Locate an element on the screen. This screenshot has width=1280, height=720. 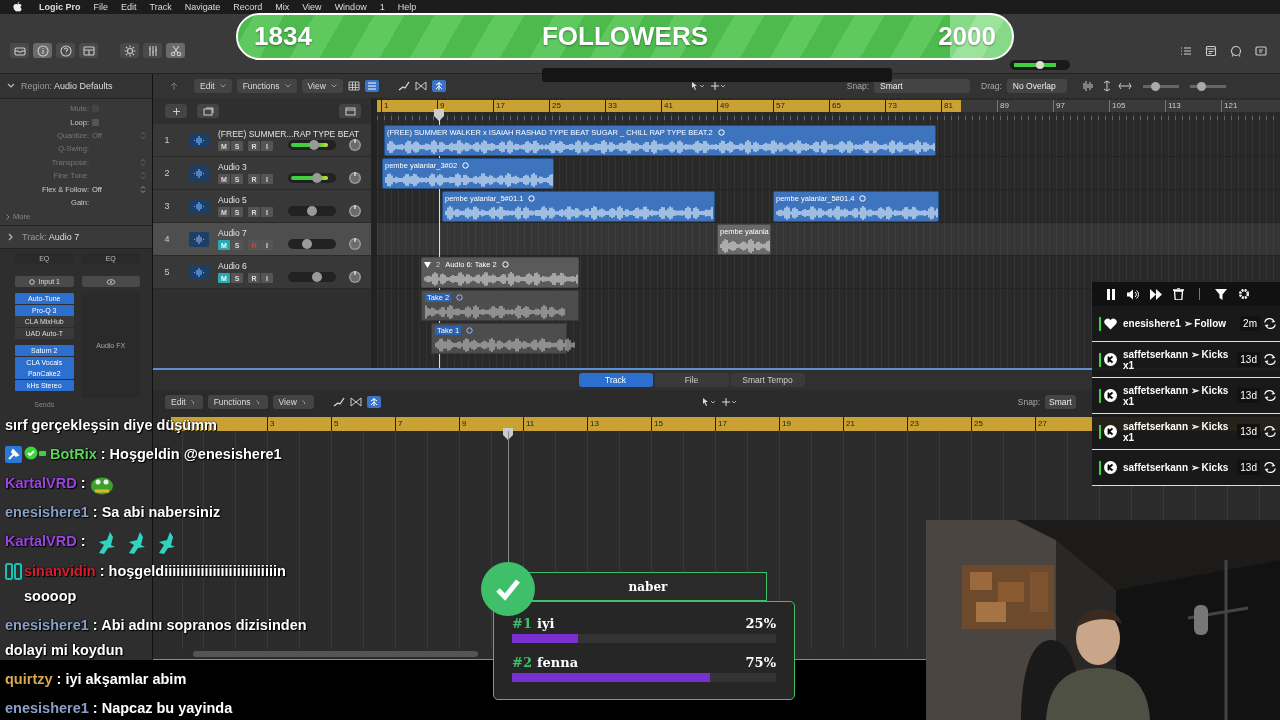
grid-view-icon is located at coordinates (353, 86).